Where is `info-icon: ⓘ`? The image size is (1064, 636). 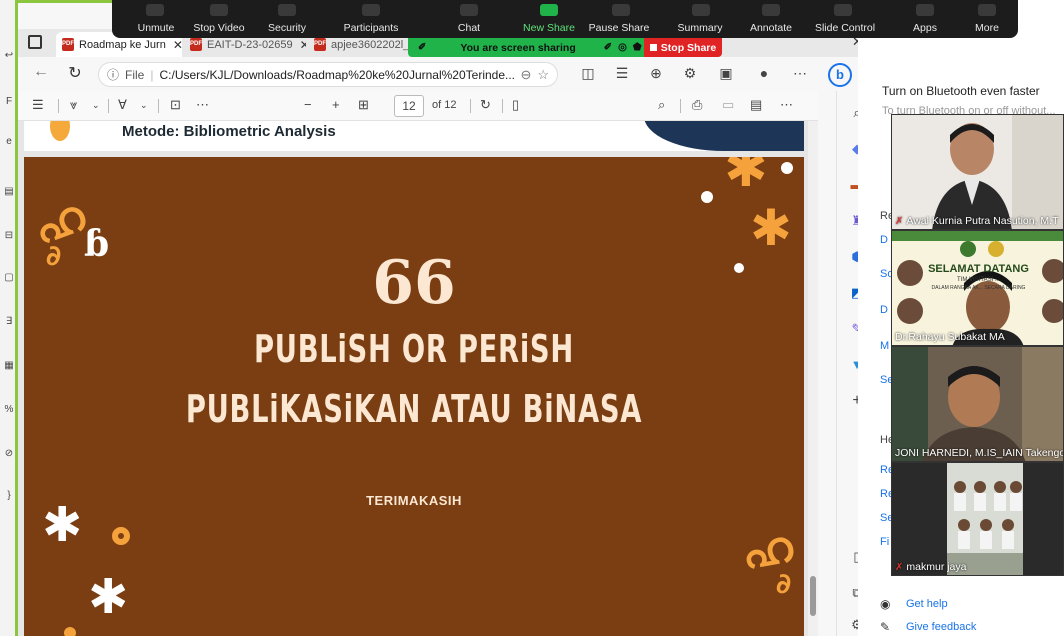
info-icon: ⓘ is located at coordinates (113, 74).